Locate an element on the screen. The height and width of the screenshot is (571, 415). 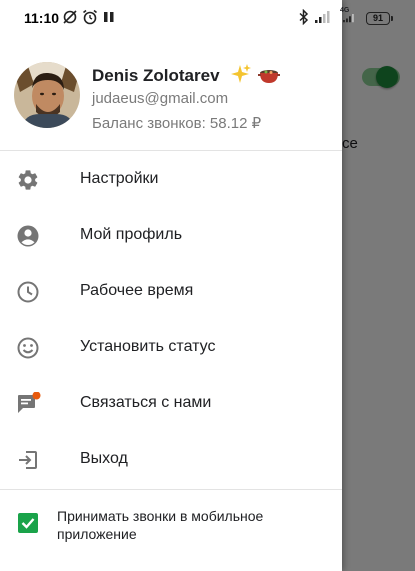
accept-calls-setting: Принимать звонки в мобильное приложение is located at coordinates (171, 524).